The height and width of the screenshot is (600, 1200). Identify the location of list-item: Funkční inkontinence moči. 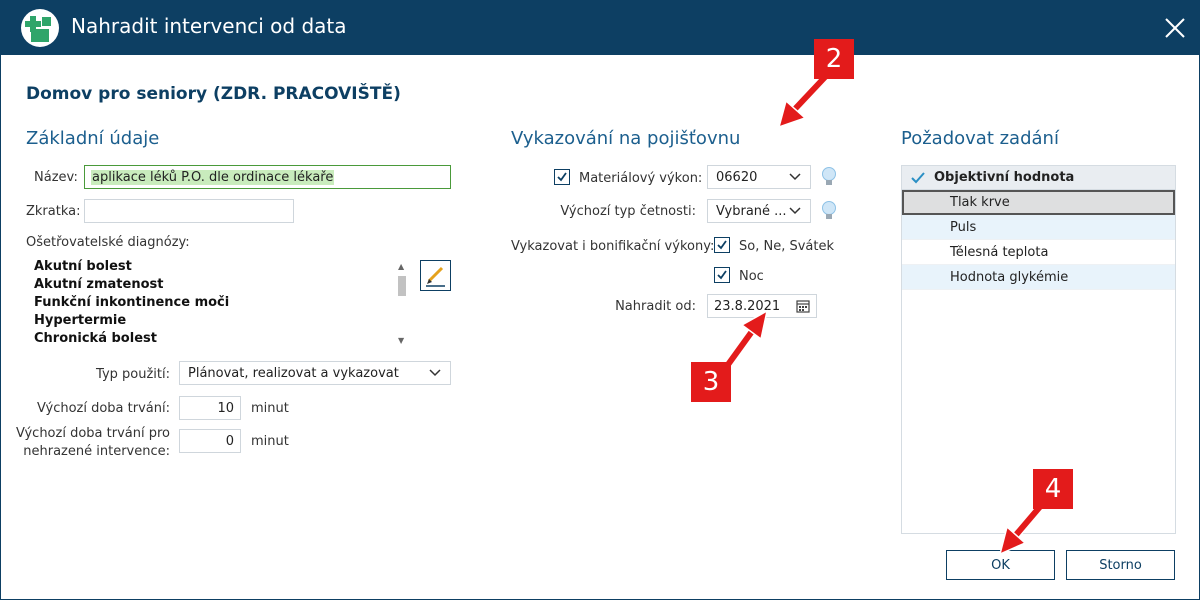
(218, 303).